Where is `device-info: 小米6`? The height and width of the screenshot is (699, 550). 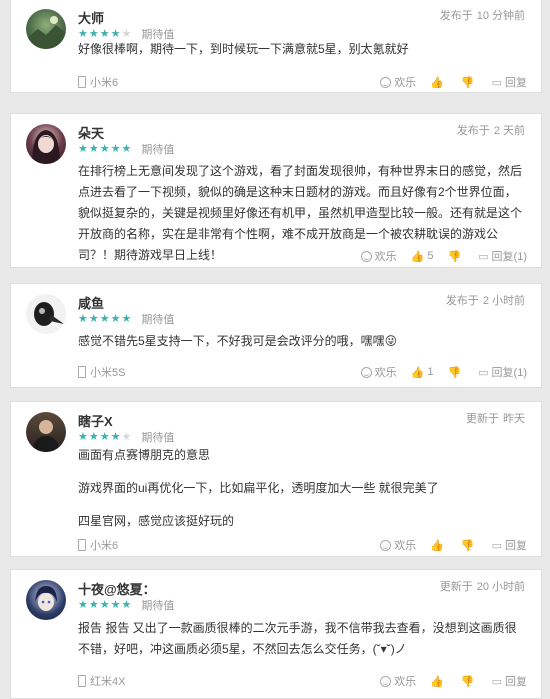
device-info: 小米6 is located at coordinates (98, 82).